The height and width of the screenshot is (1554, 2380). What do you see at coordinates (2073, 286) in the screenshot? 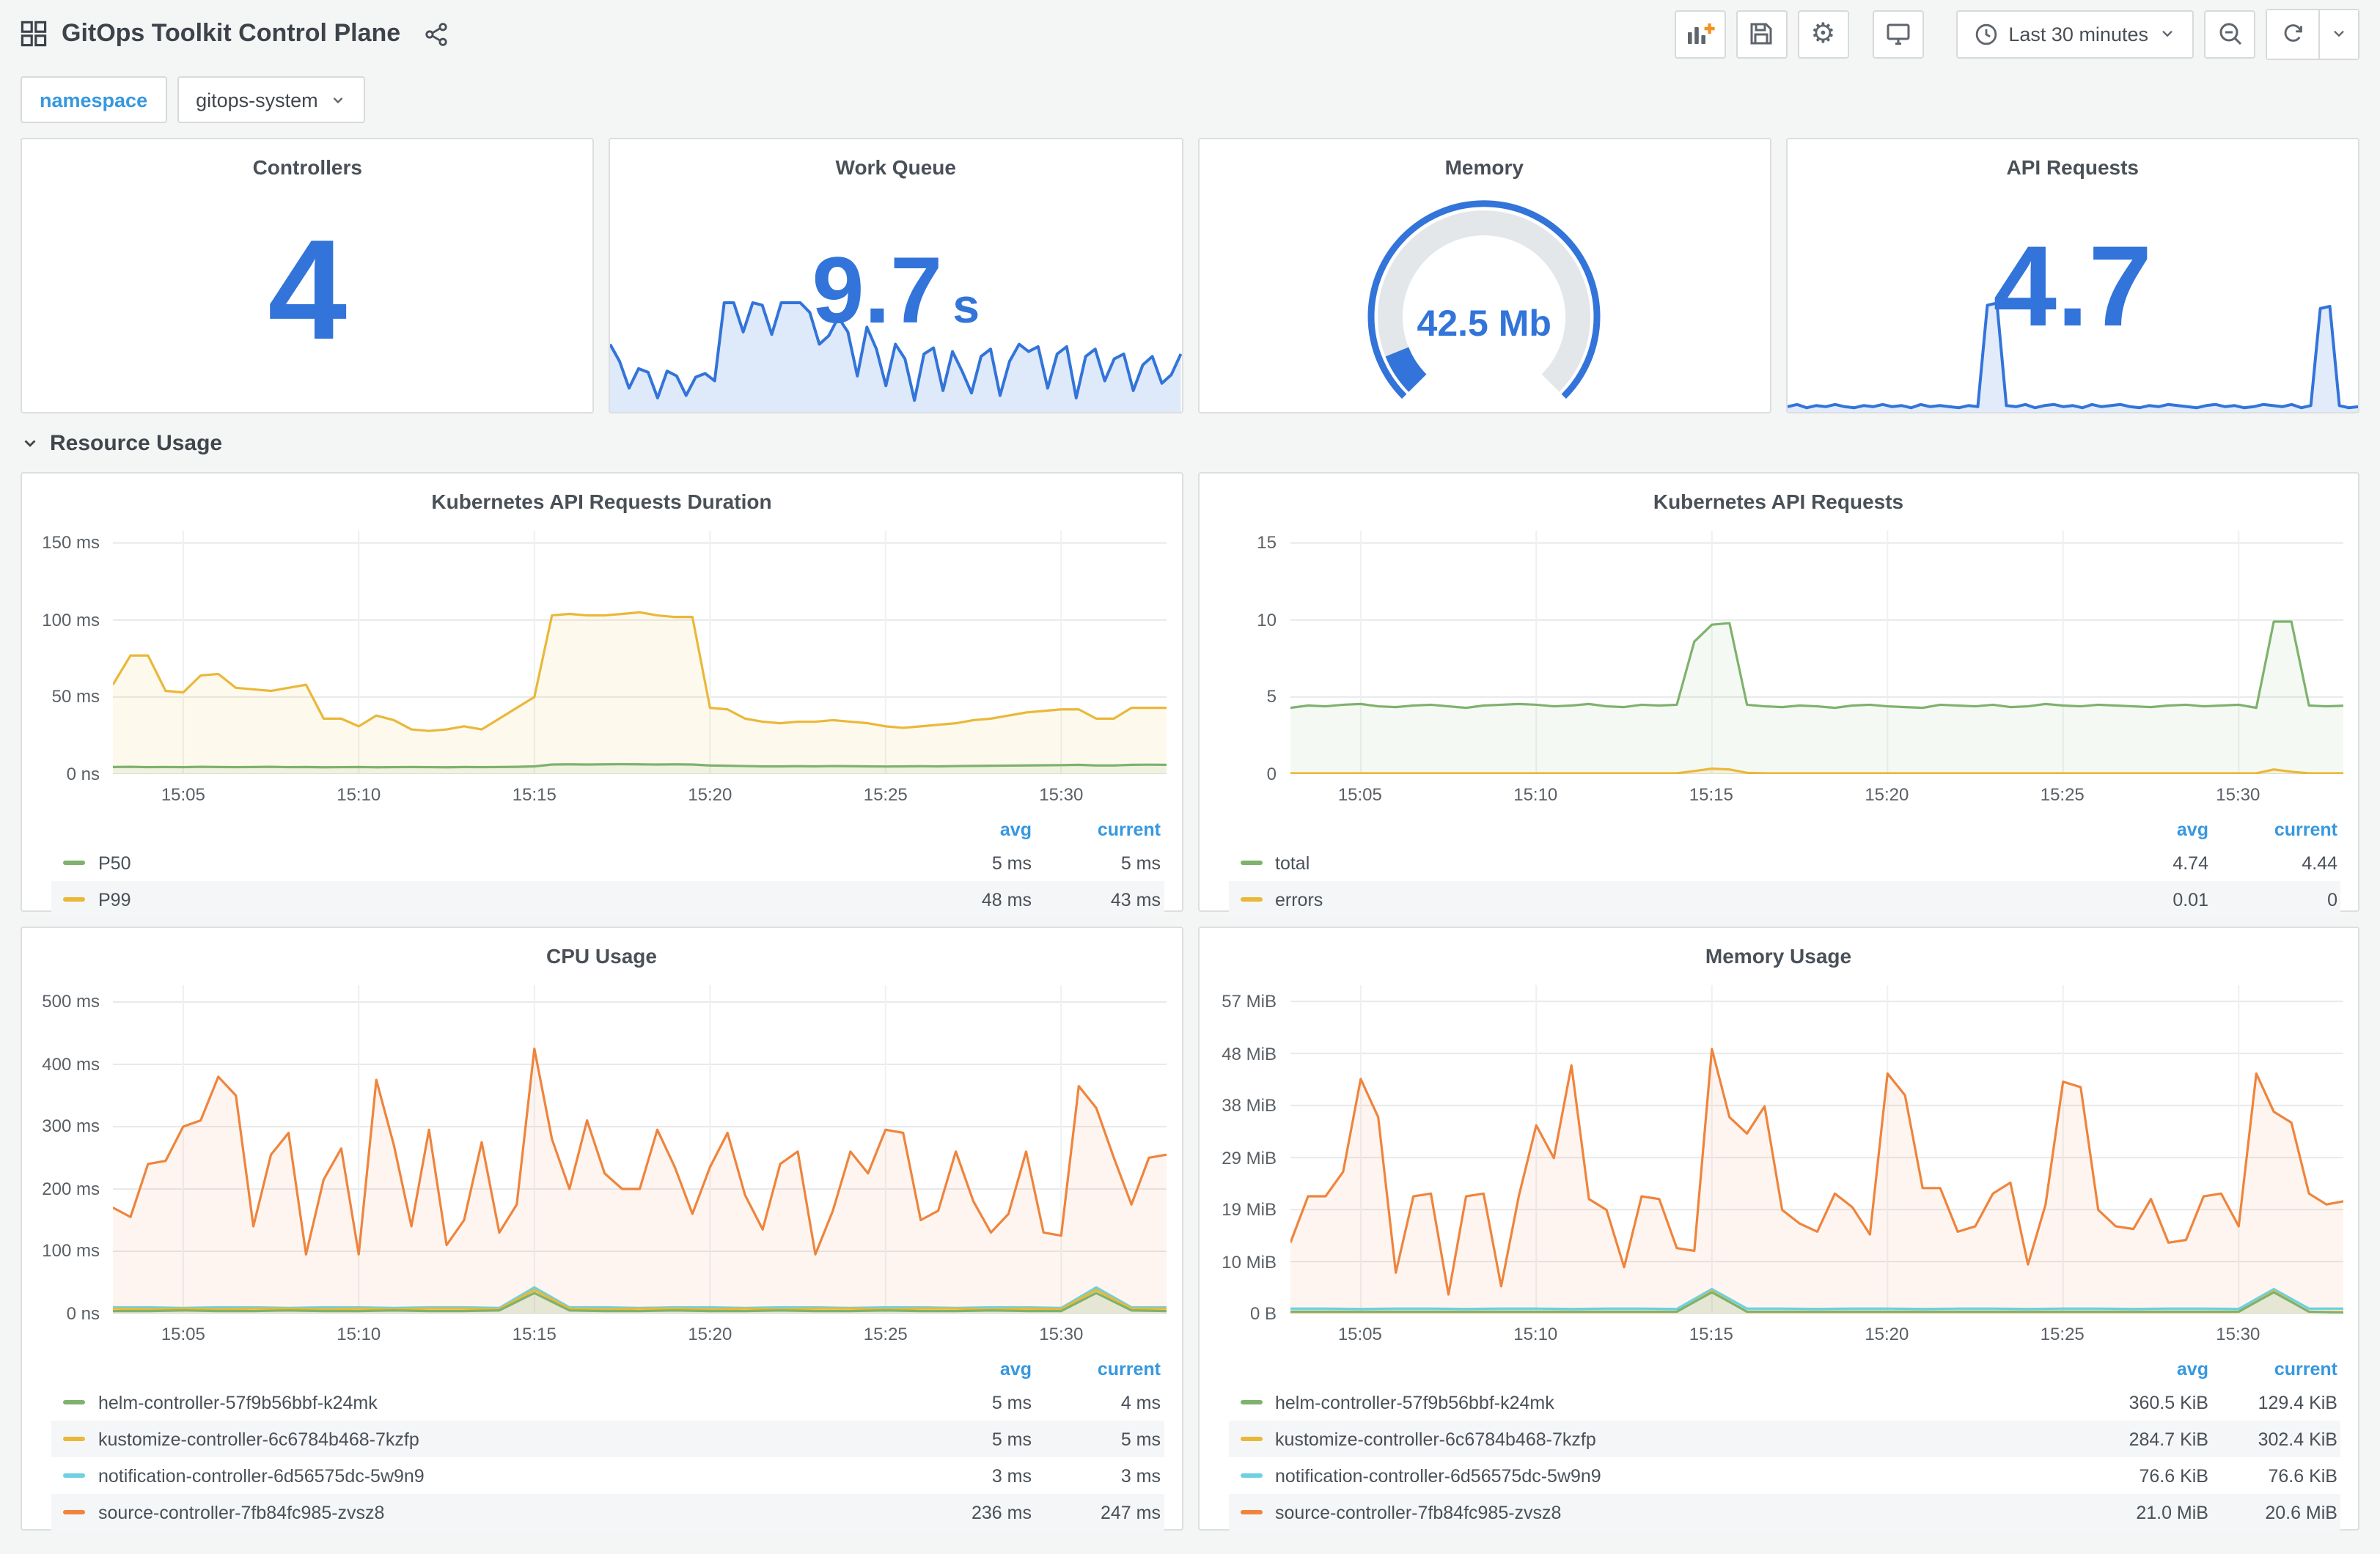
I see `stat-value: 4.7` at bounding box center [2073, 286].